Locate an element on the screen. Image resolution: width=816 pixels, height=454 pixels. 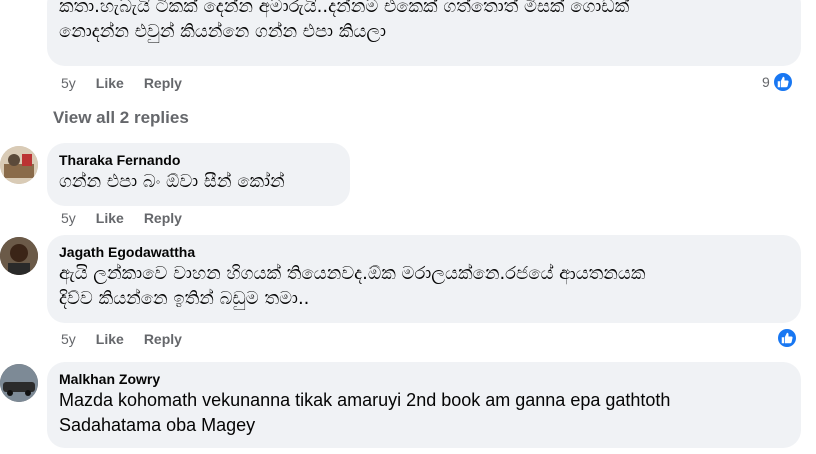
comment-text: ගන්න එපා බං ඕවා සීන් කෝන් is located at coordinates (172, 181).